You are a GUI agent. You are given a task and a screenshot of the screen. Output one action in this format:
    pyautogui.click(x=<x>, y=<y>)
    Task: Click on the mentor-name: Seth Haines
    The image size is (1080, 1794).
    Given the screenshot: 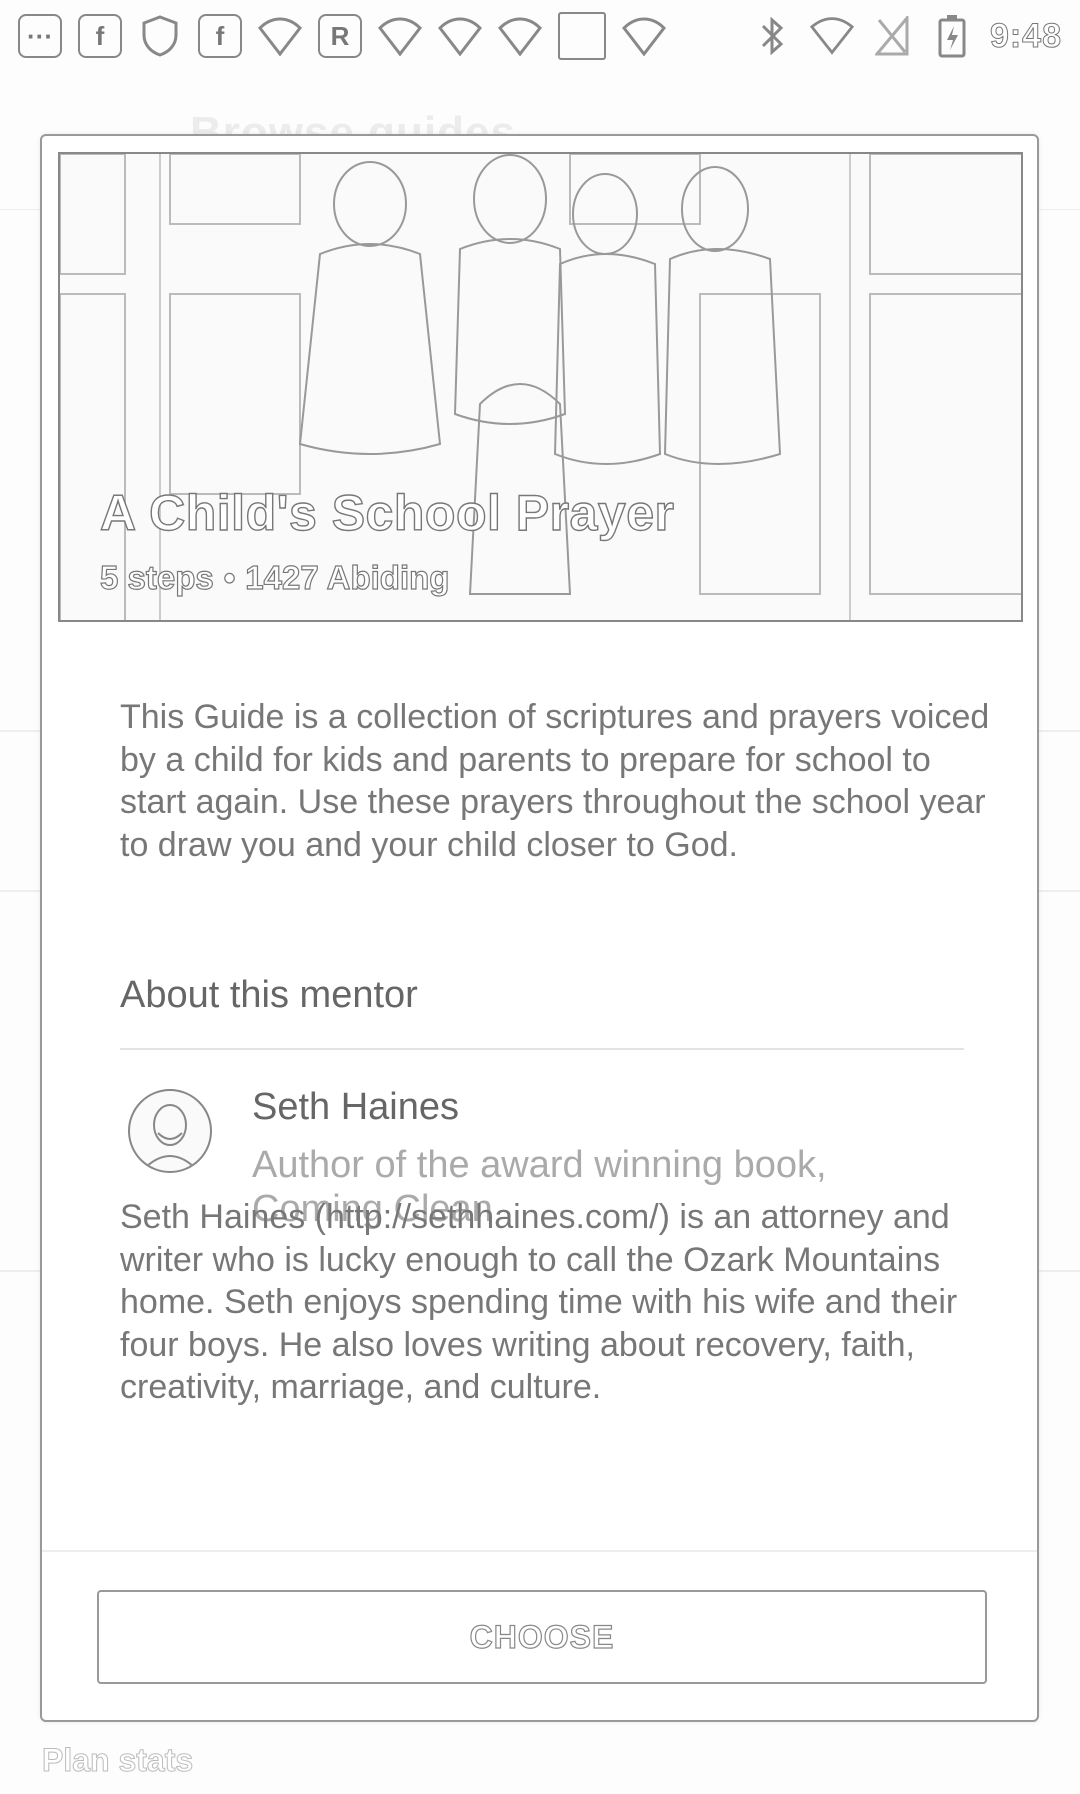 What is the action you would take?
    pyautogui.click(x=356, y=1107)
    